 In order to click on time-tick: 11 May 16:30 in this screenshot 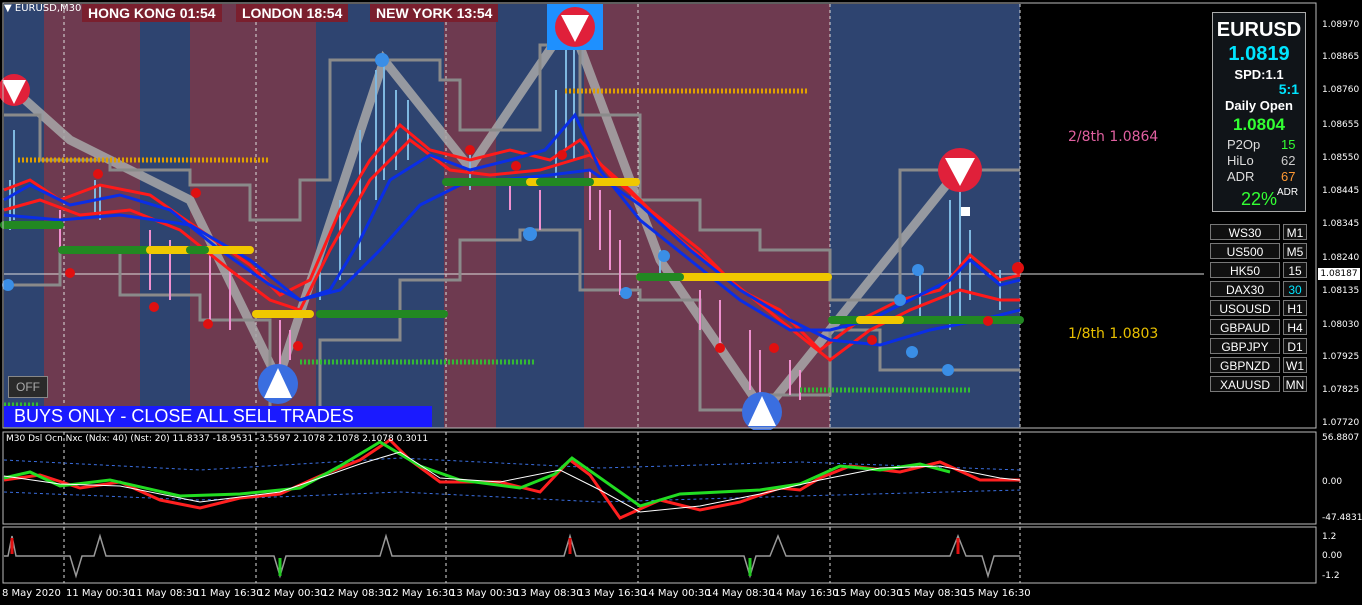, I will do `click(228, 593)`.